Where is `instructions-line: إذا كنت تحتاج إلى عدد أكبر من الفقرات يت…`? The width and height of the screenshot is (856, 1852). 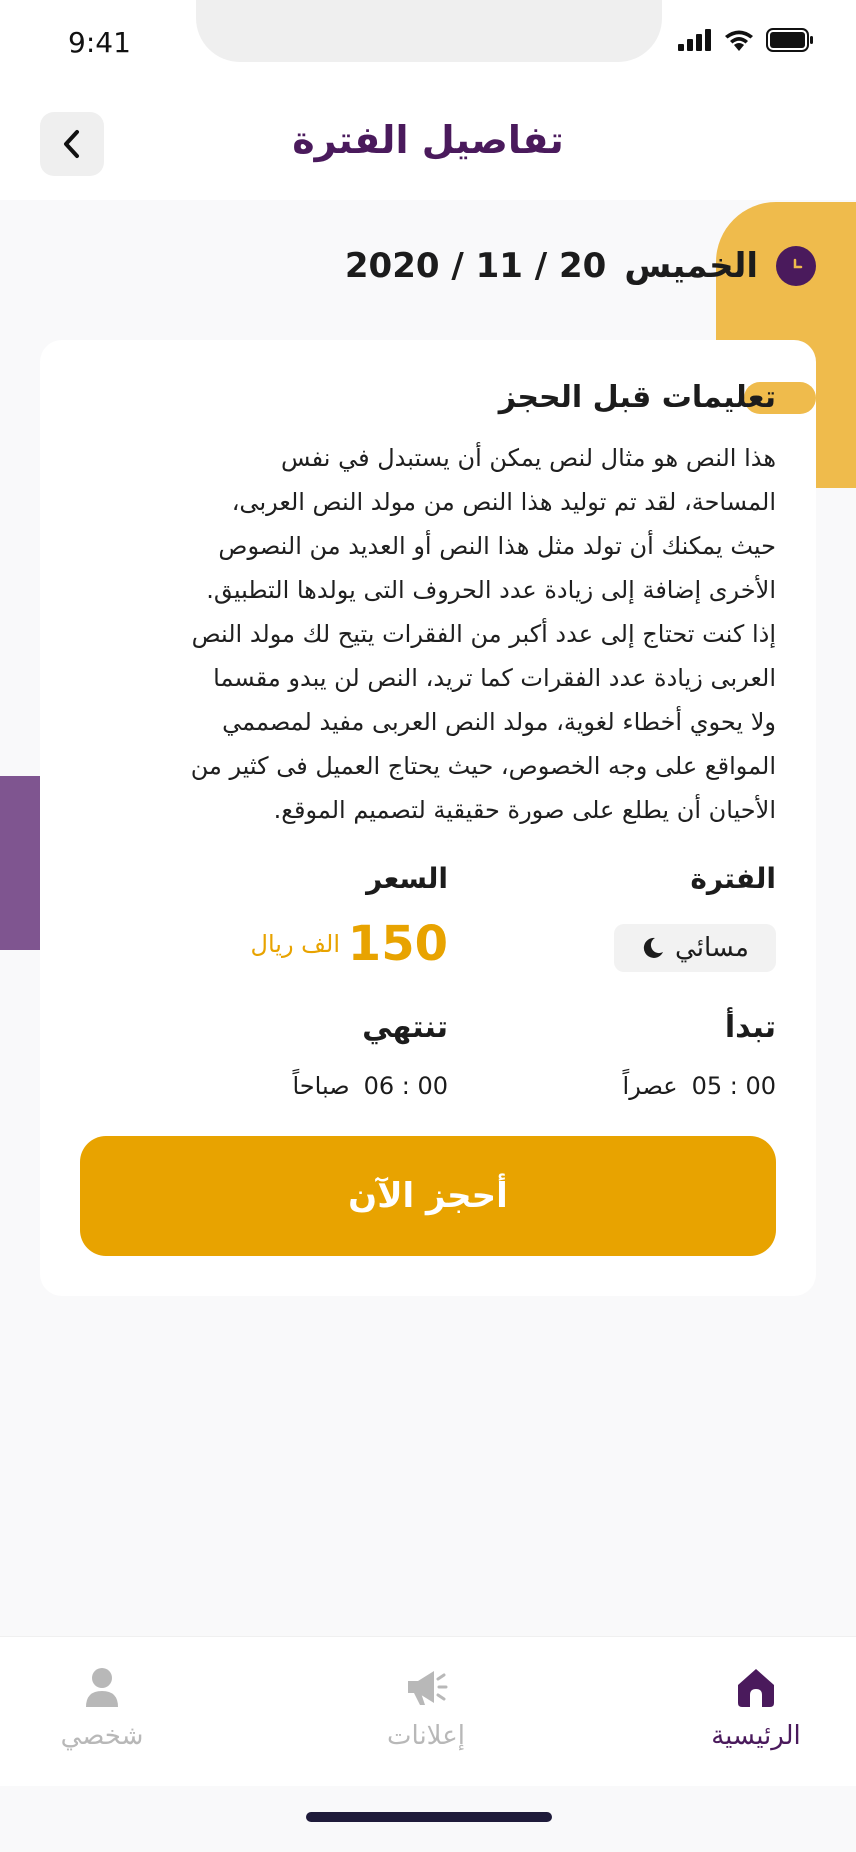
instructions-line: إذا كنت تحتاج إلى عدد أكبر من الفقرات يت… is located at coordinates (483, 634).